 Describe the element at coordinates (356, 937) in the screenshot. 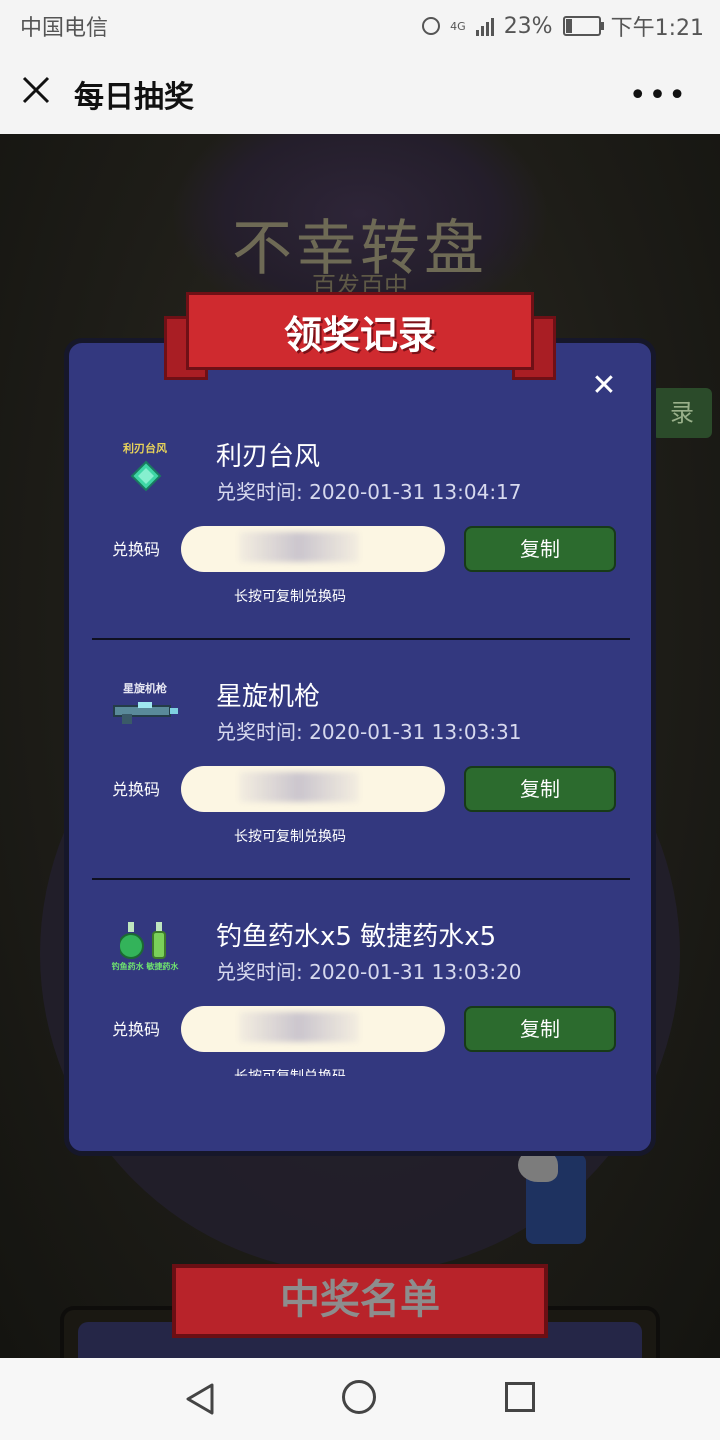

I see `item-name: 钓鱼药水x5 敏捷药水x5` at that location.